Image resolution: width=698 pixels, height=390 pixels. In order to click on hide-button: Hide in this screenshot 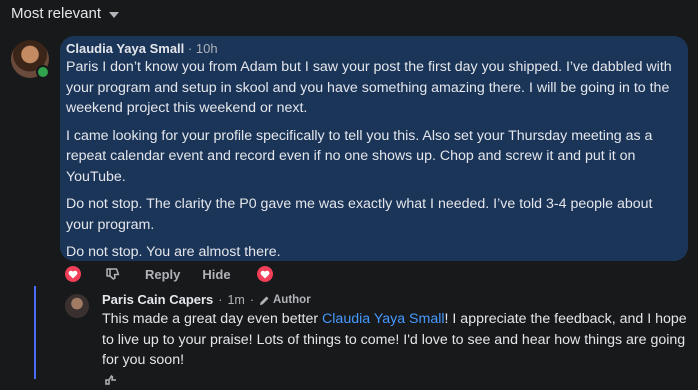, I will do `click(216, 274)`.